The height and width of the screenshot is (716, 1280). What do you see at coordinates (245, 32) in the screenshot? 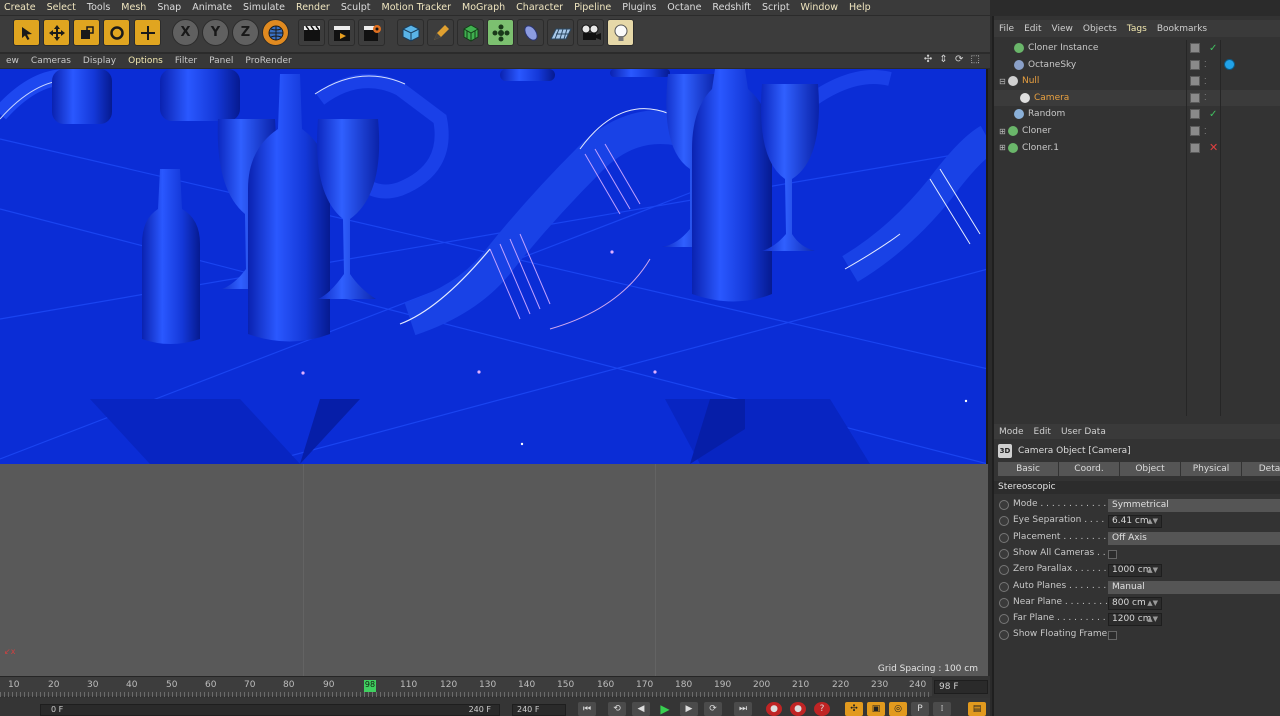
I see `z-axis-button: Z` at bounding box center [245, 32].